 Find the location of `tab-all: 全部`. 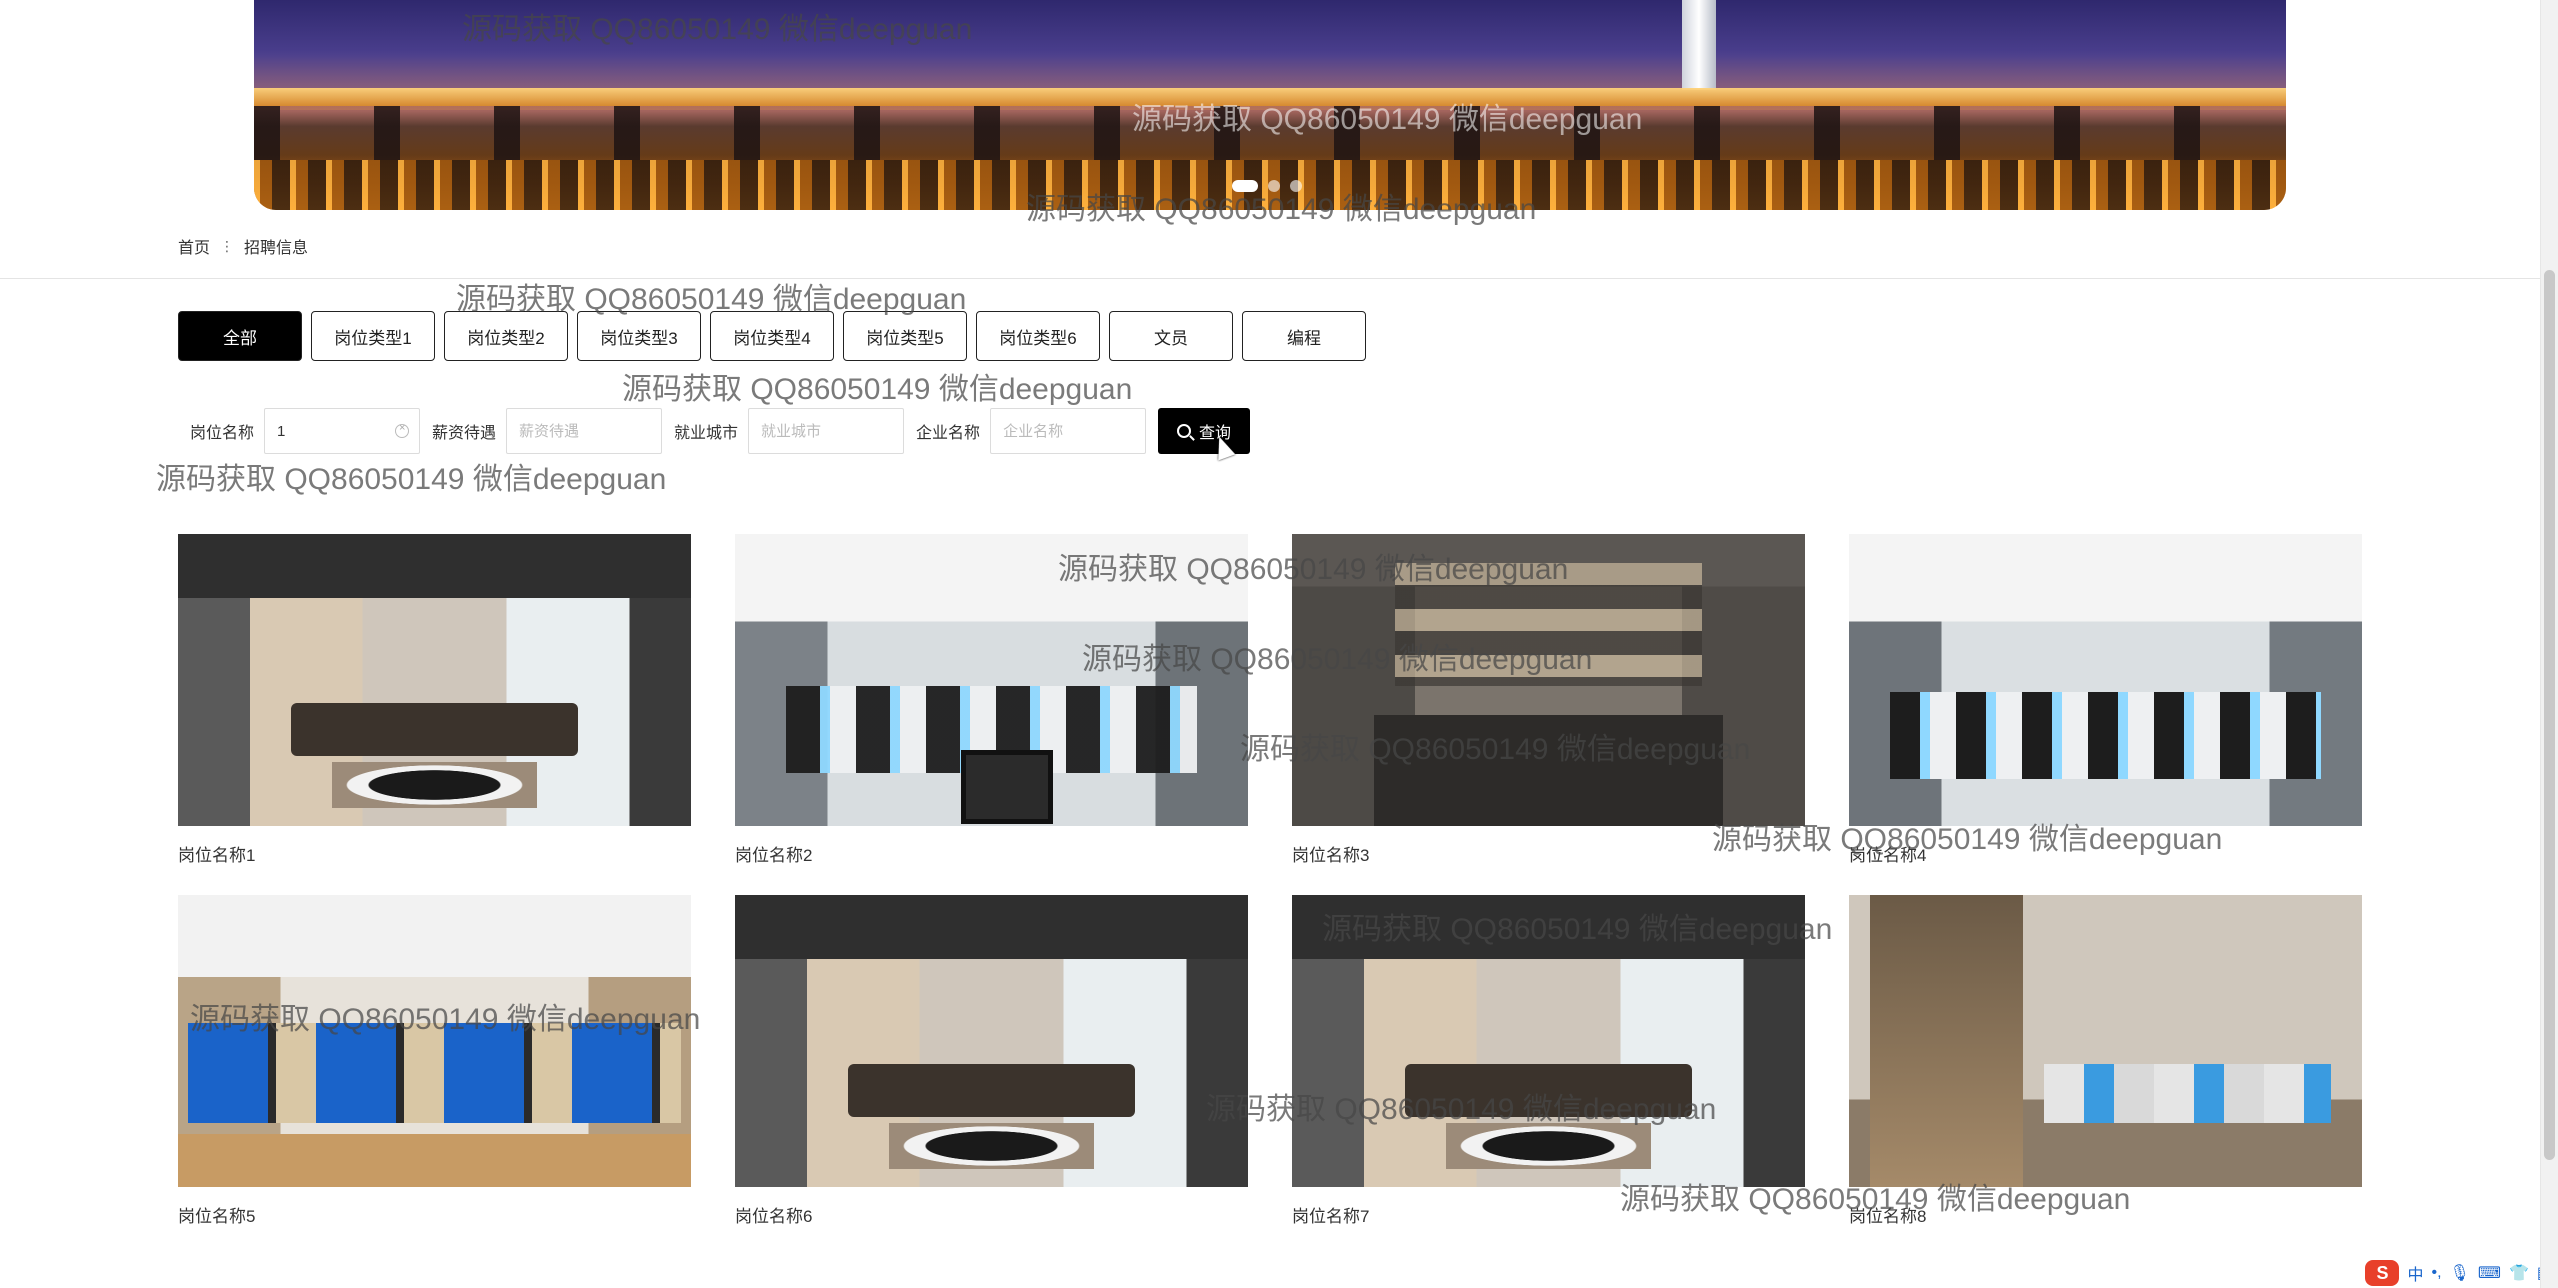

tab-all: 全部 is located at coordinates (240, 336).